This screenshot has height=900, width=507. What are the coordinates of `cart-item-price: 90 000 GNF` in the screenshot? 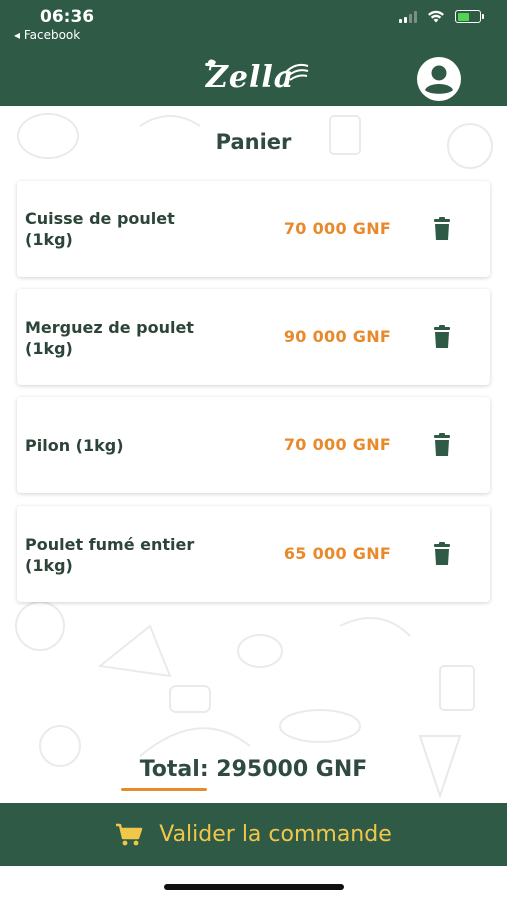 It's located at (337, 336).